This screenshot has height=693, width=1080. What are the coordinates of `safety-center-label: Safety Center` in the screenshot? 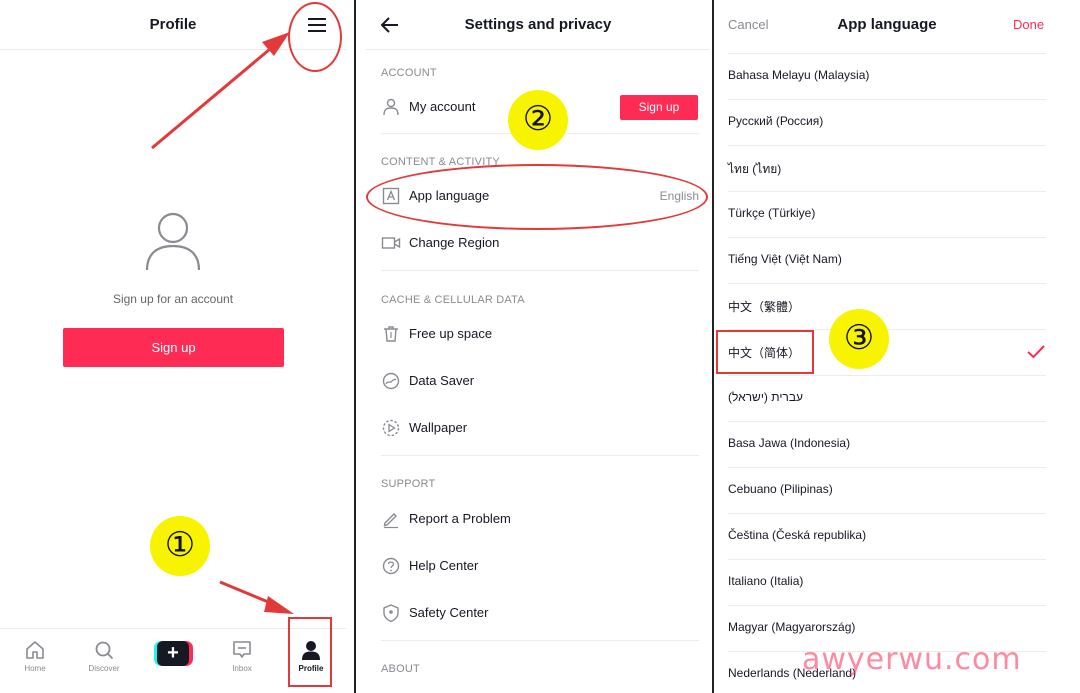 It's located at (449, 612).